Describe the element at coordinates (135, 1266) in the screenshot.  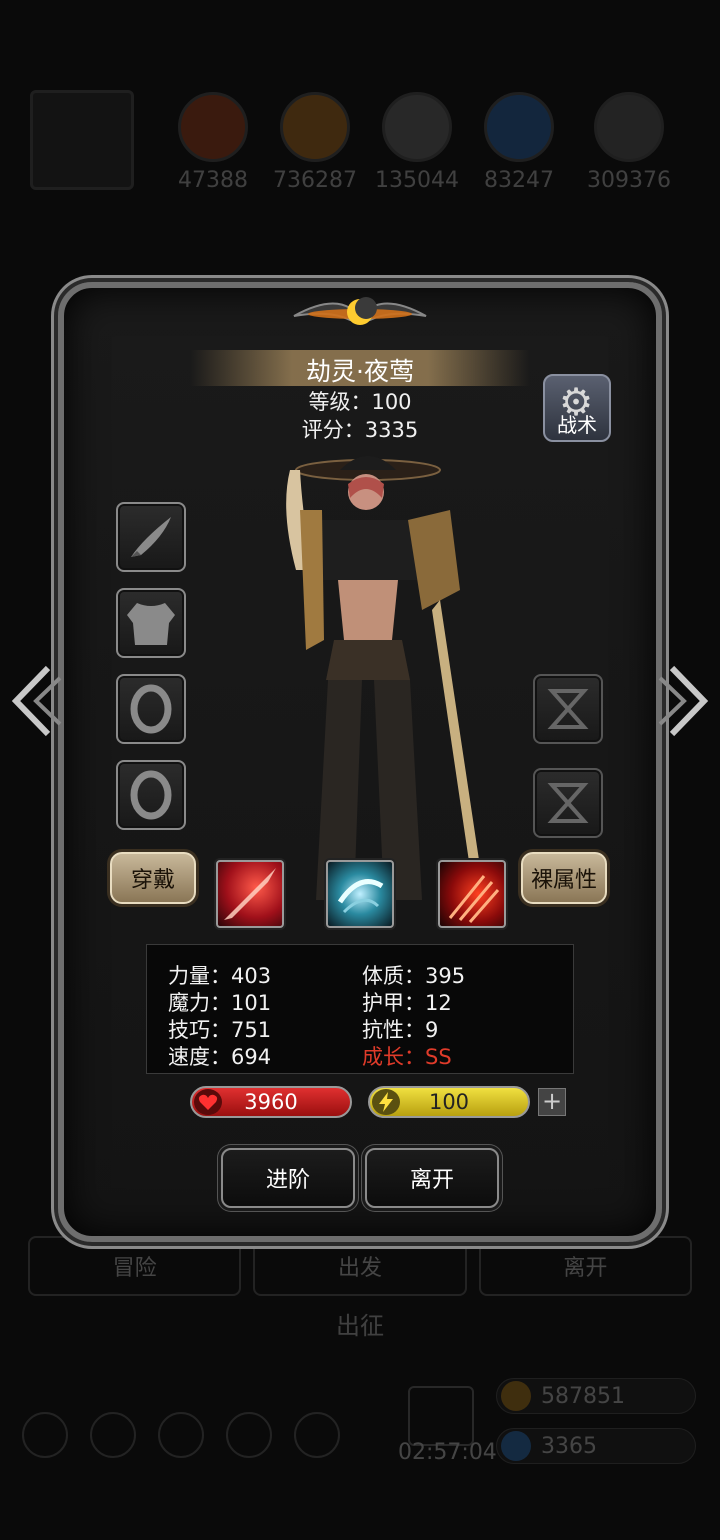
I see `tab-adventure: 冒险` at that location.